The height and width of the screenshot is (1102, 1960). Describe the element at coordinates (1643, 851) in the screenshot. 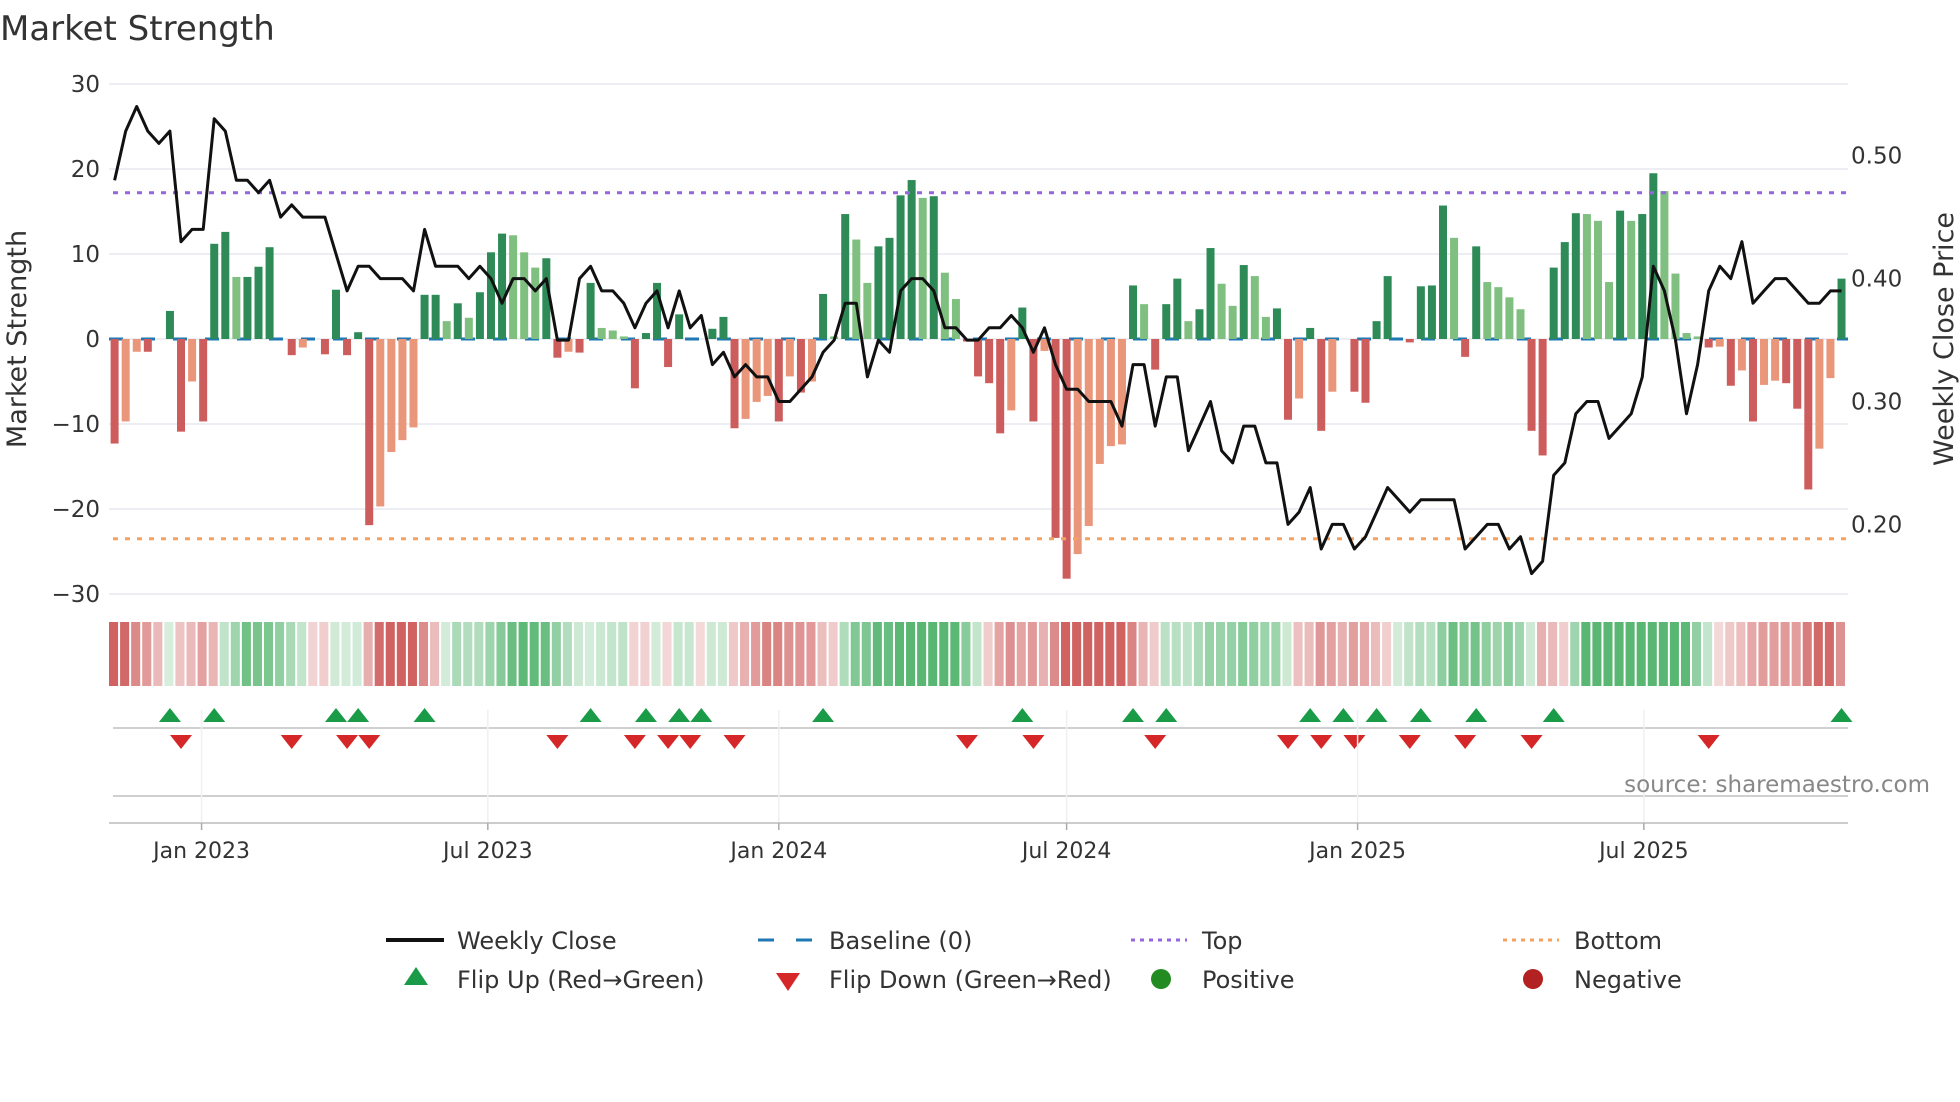

I see `x-tick-label: Jul 2025` at that location.